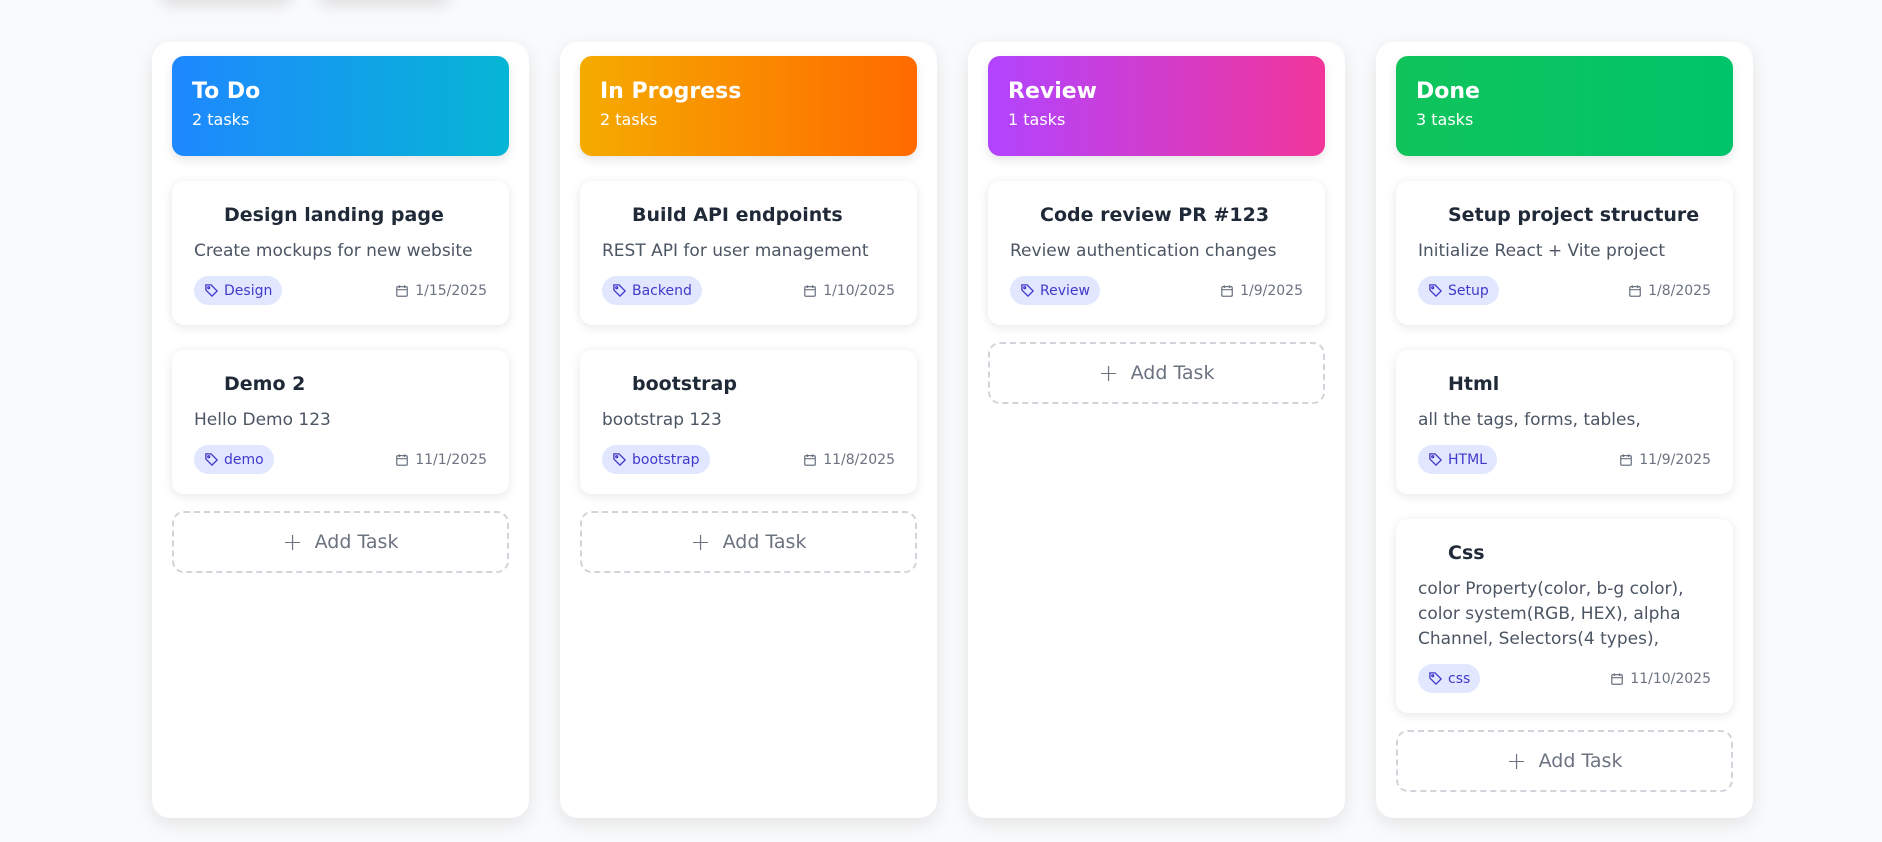 This screenshot has width=1882, height=842. I want to click on task-title: Code review PR #123, so click(1155, 215).